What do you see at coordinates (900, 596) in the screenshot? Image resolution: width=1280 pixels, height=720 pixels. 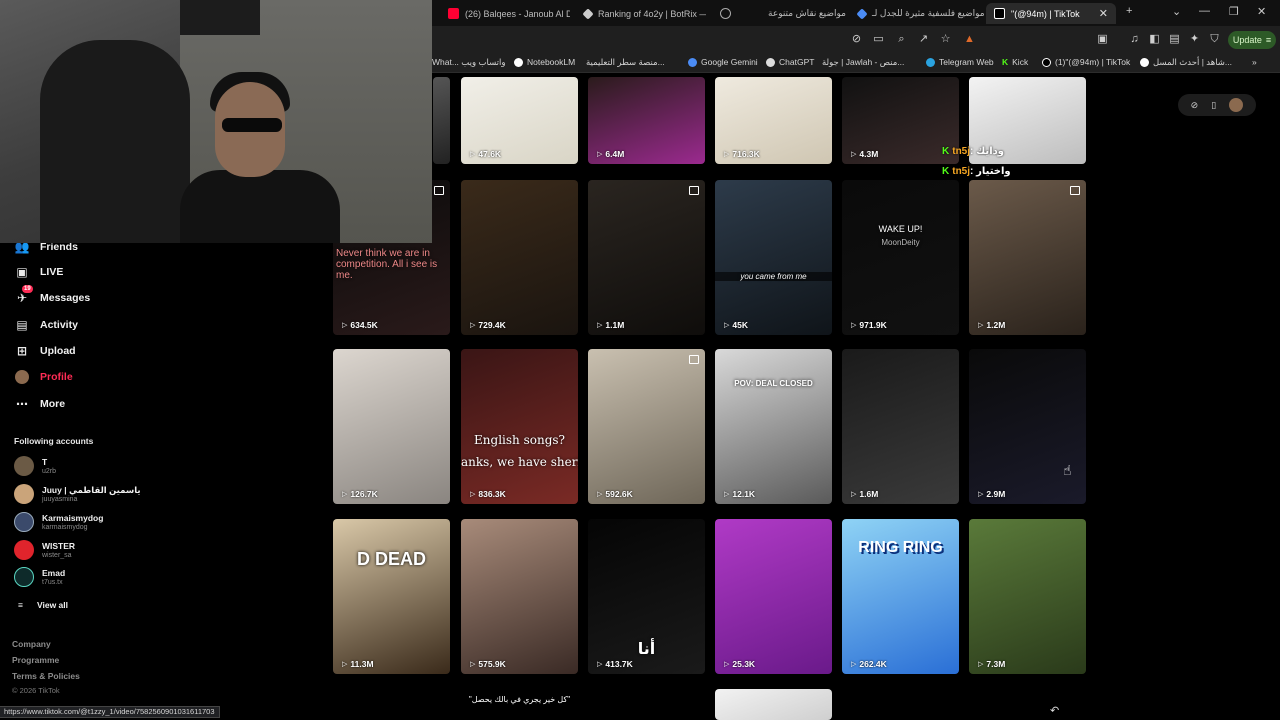 I see `video-tile: RING RING ▷ 262.4K` at bounding box center [900, 596].